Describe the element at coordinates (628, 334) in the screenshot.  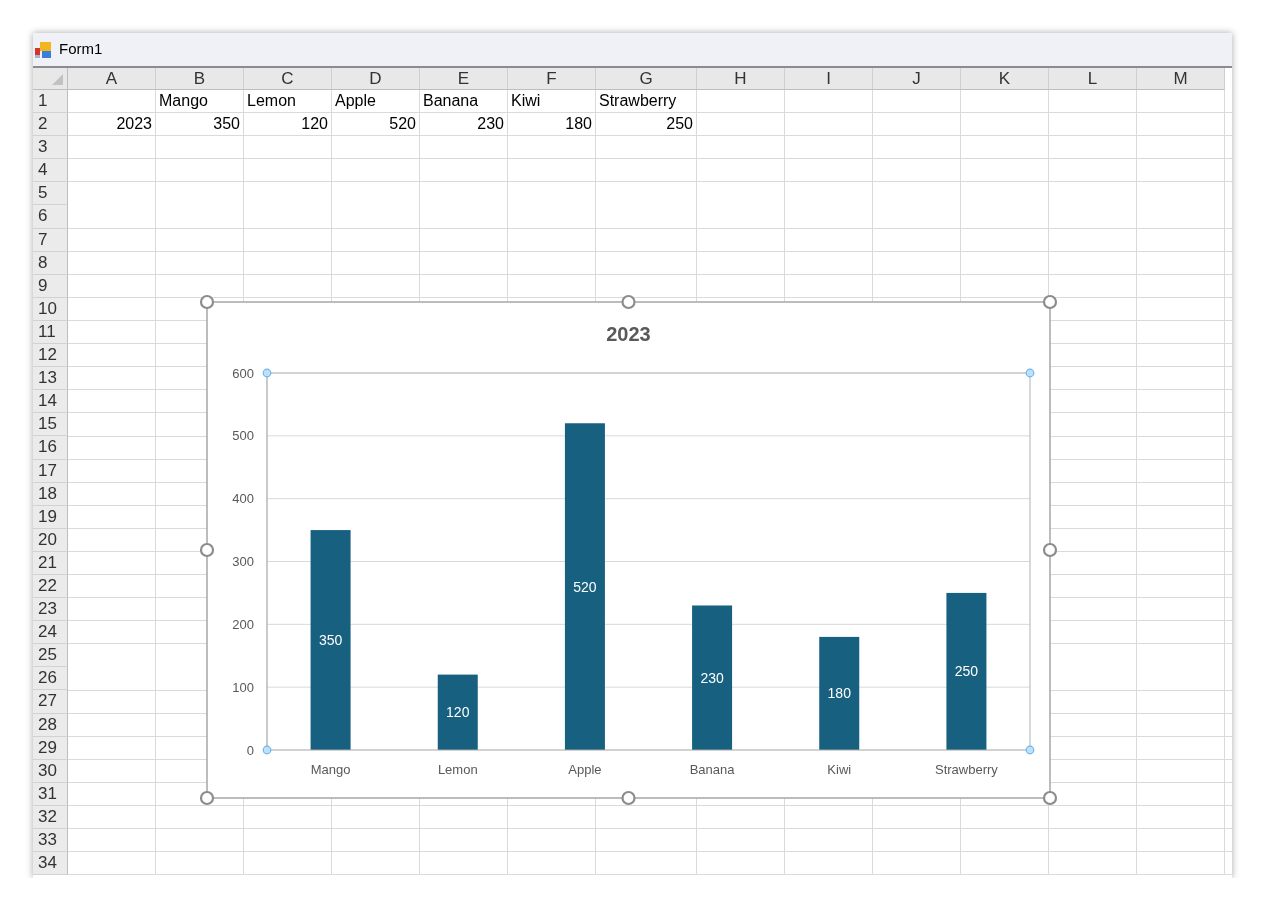
I see `chart-title: 2023` at that location.